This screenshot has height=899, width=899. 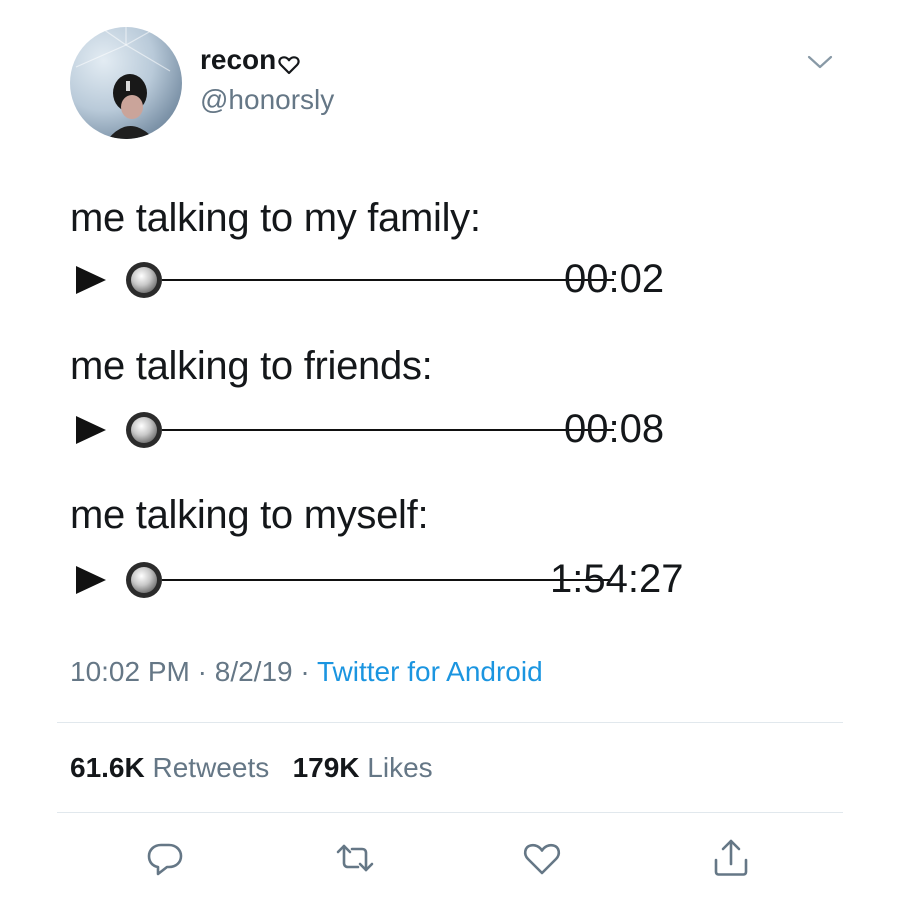 What do you see at coordinates (326, 767) in the screenshot?
I see `likes-count: 179K` at bounding box center [326, 767].